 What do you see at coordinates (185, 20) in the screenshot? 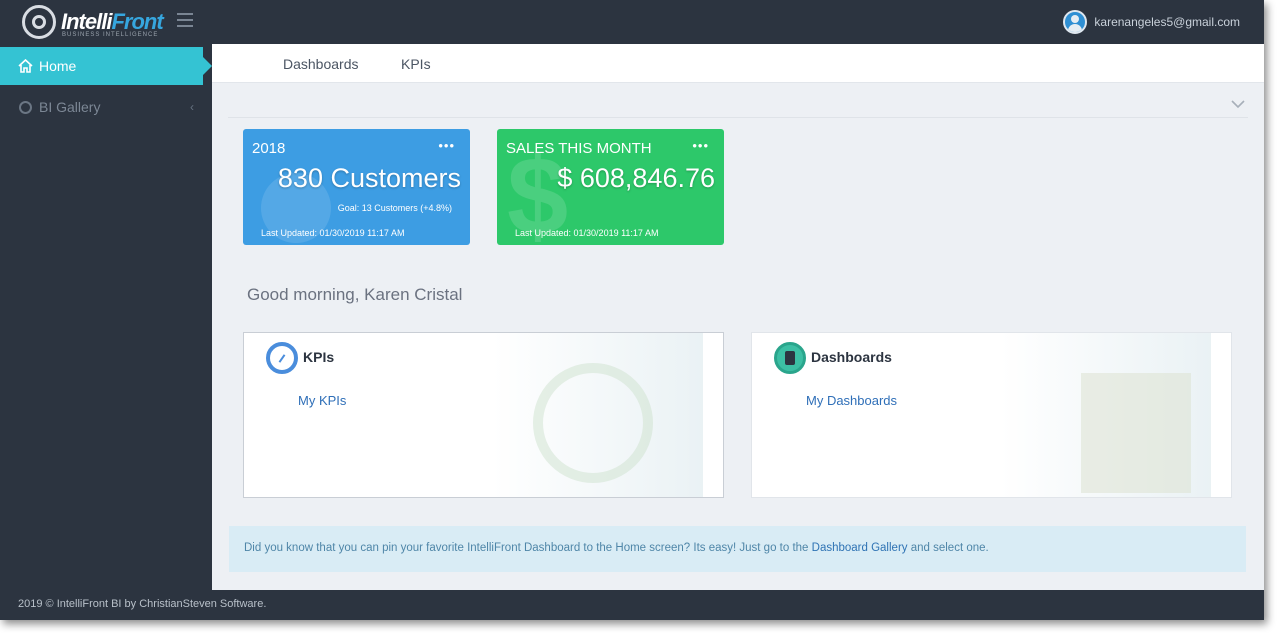
I see `menu-toggle-icon` at bounding box center [185, 20].